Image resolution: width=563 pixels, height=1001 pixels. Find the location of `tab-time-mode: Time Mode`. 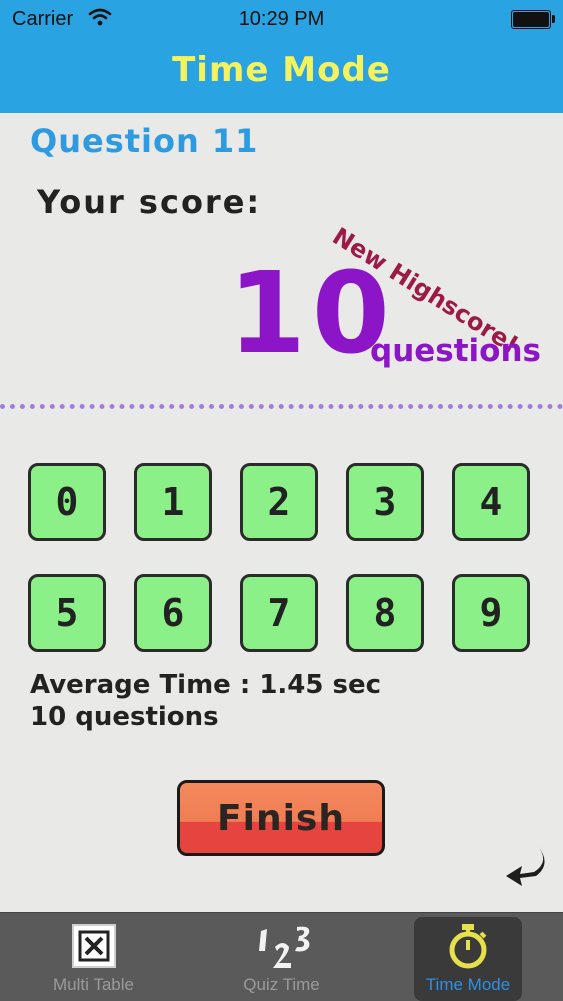

tab-time-mode: Time Mode is located at coordinates (468, 959).